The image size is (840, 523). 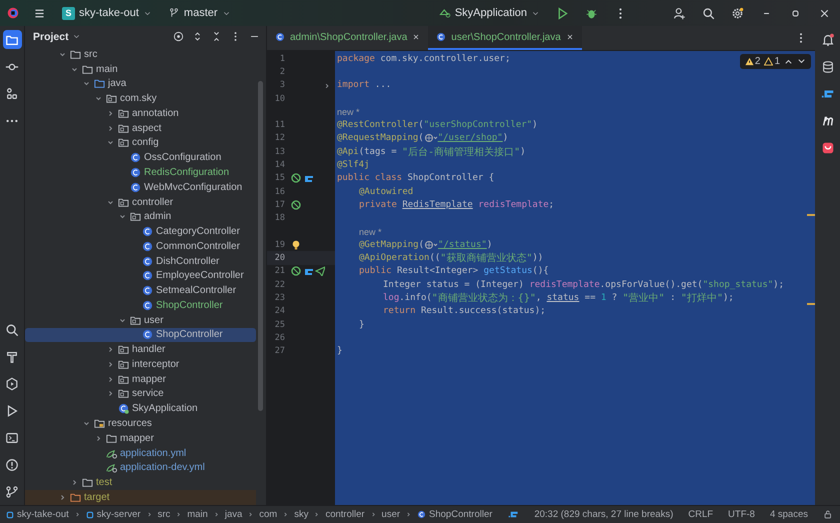 What do you see at coordinates (107, 13) in the screenshot?
I see `workspace-dropdown: S sky-take-out` at bounding box center [107, 13].